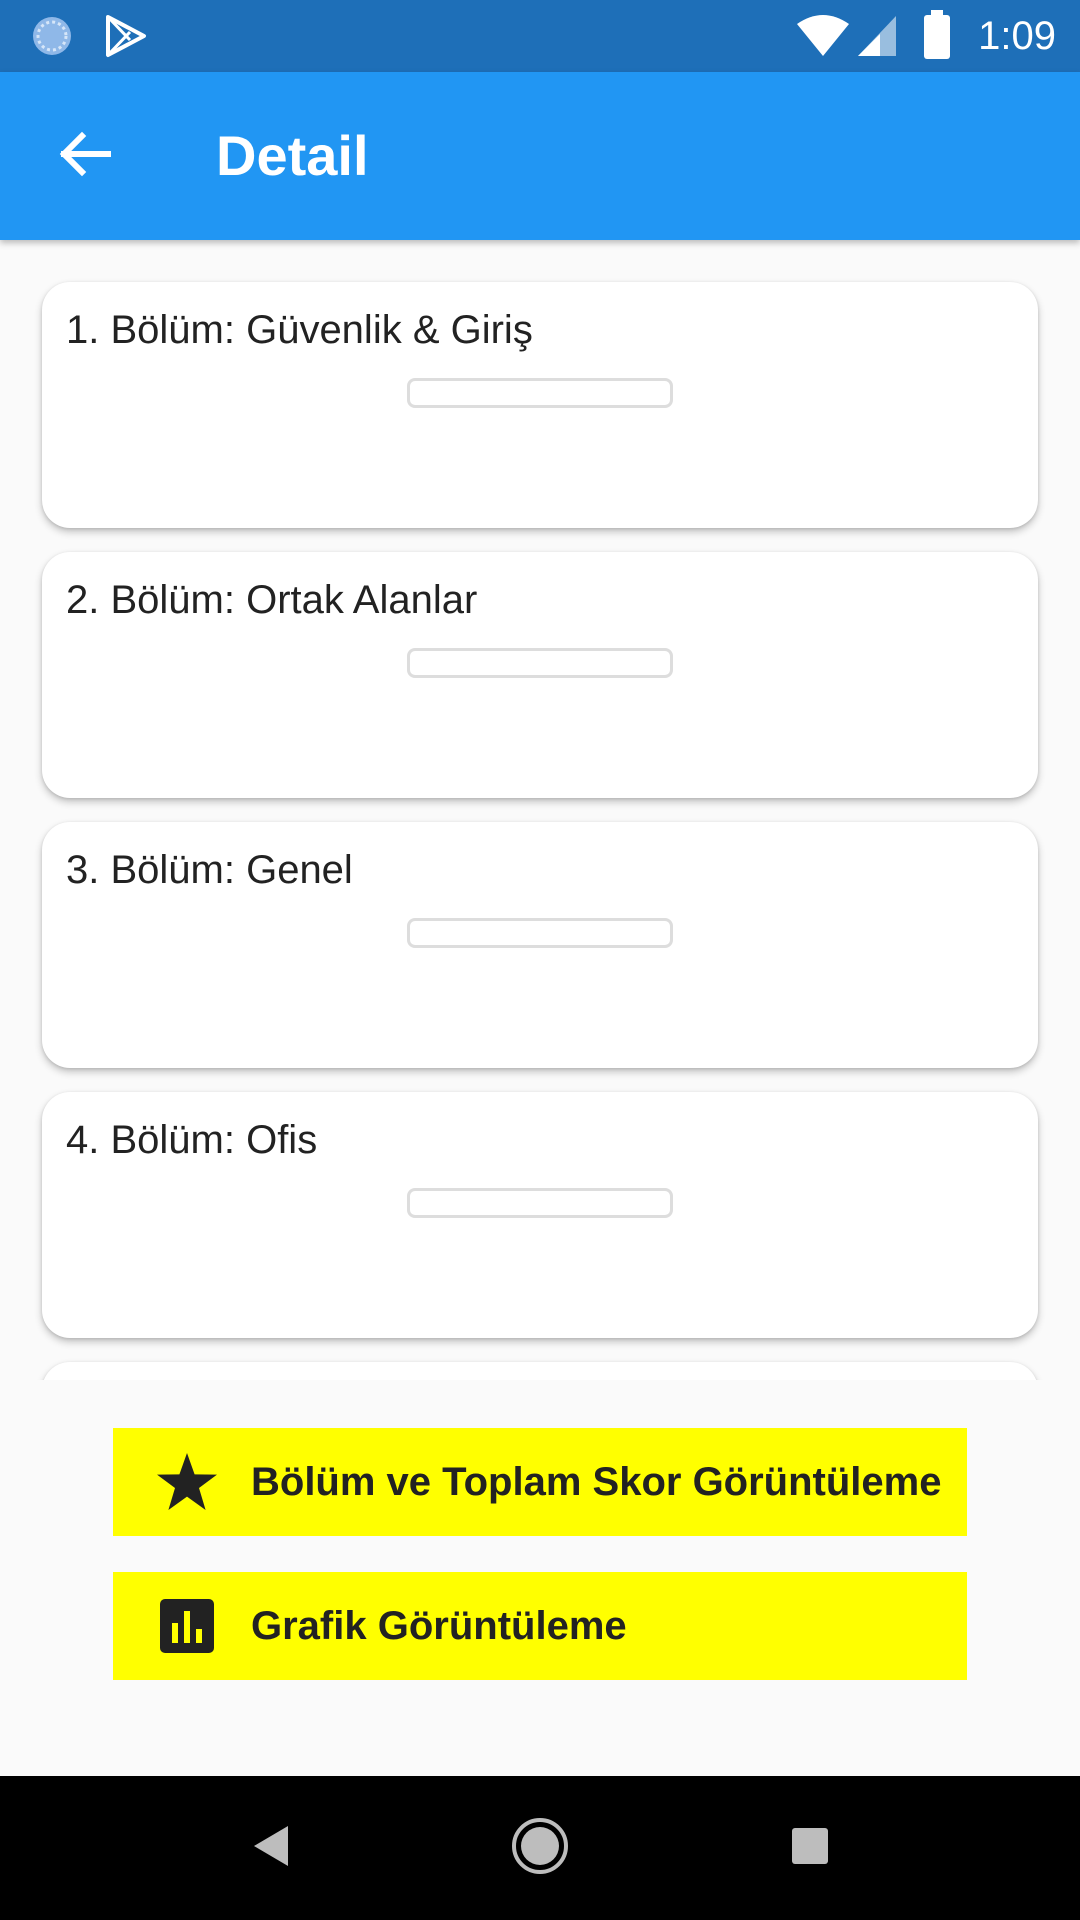  I want to click on sync-icon, so click(52, 38).